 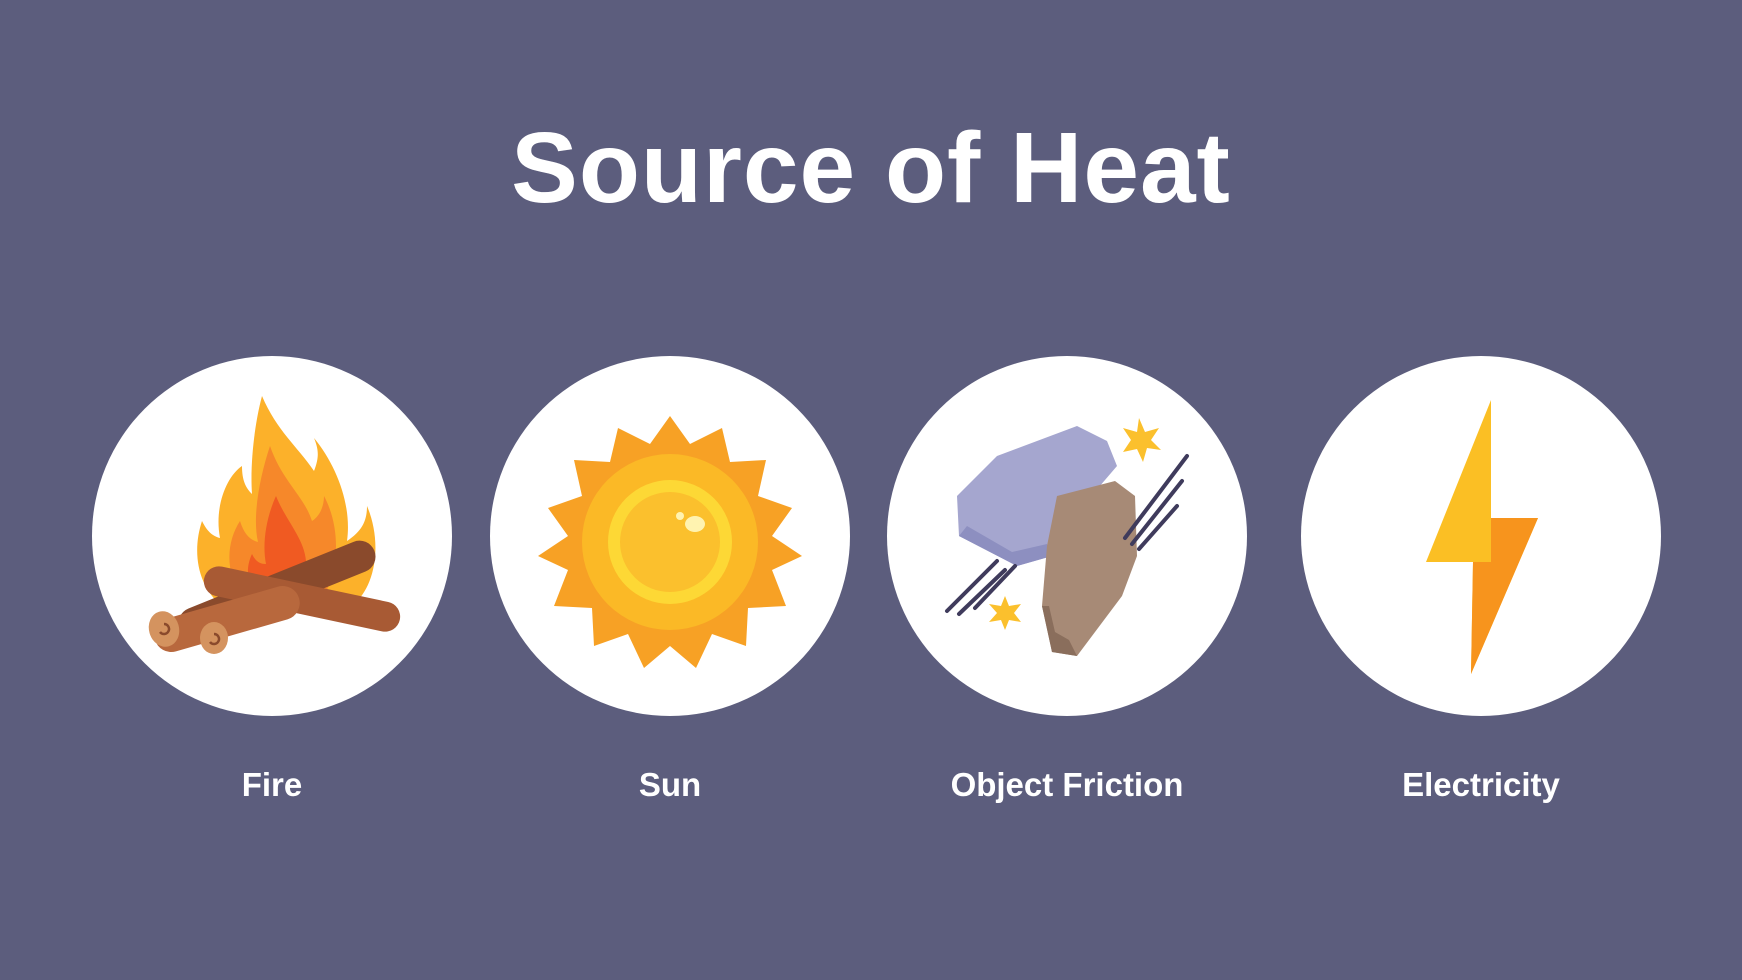 I want to click on sun-card, so click(x=670, y=536).